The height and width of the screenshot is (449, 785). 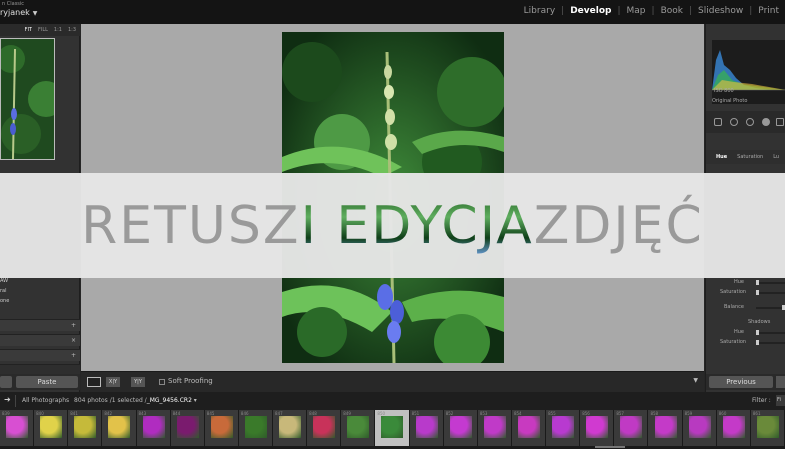 I want to click on filmstrip-cell: 860, so click(x=733, y=428).